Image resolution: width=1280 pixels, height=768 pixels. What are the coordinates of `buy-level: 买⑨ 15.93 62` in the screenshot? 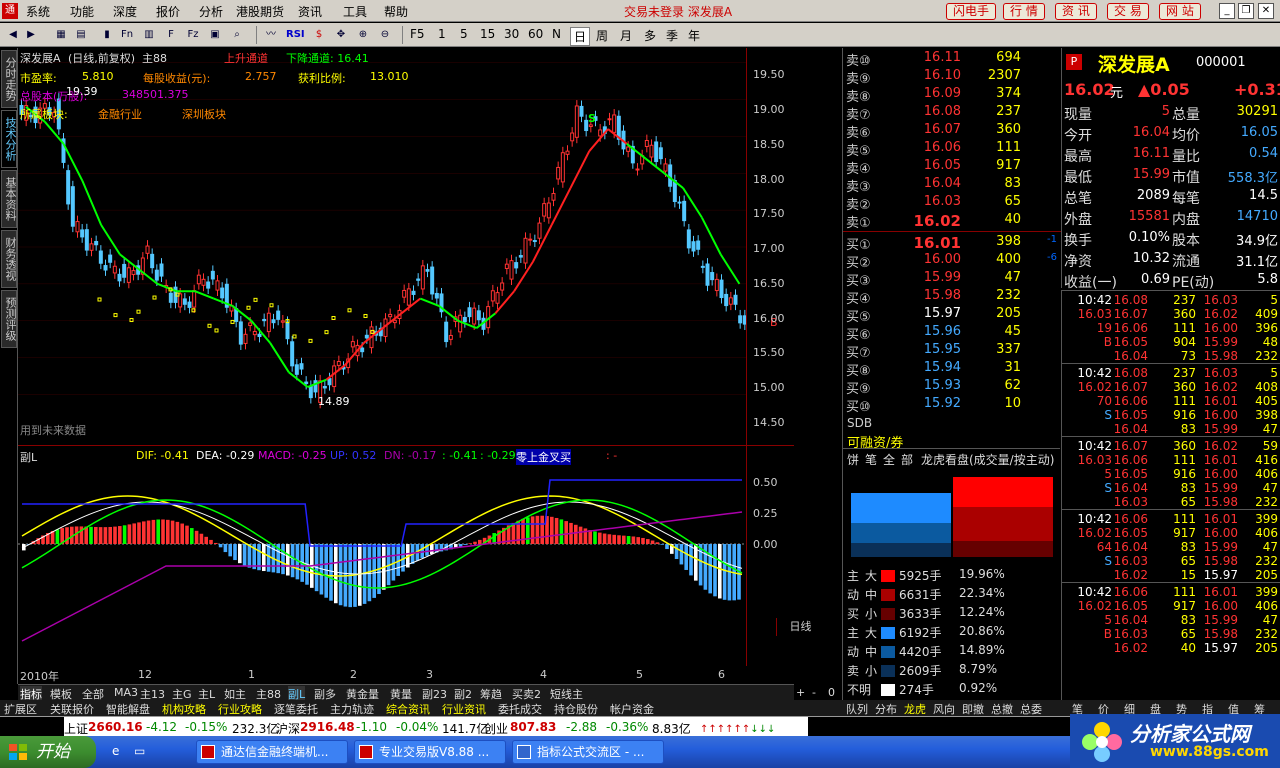 It's located at (952, 387).